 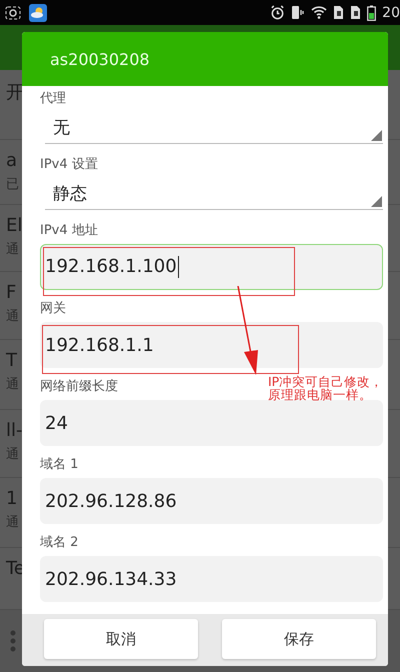 I want to click on wifi-icon, so click(x=319, y=12).